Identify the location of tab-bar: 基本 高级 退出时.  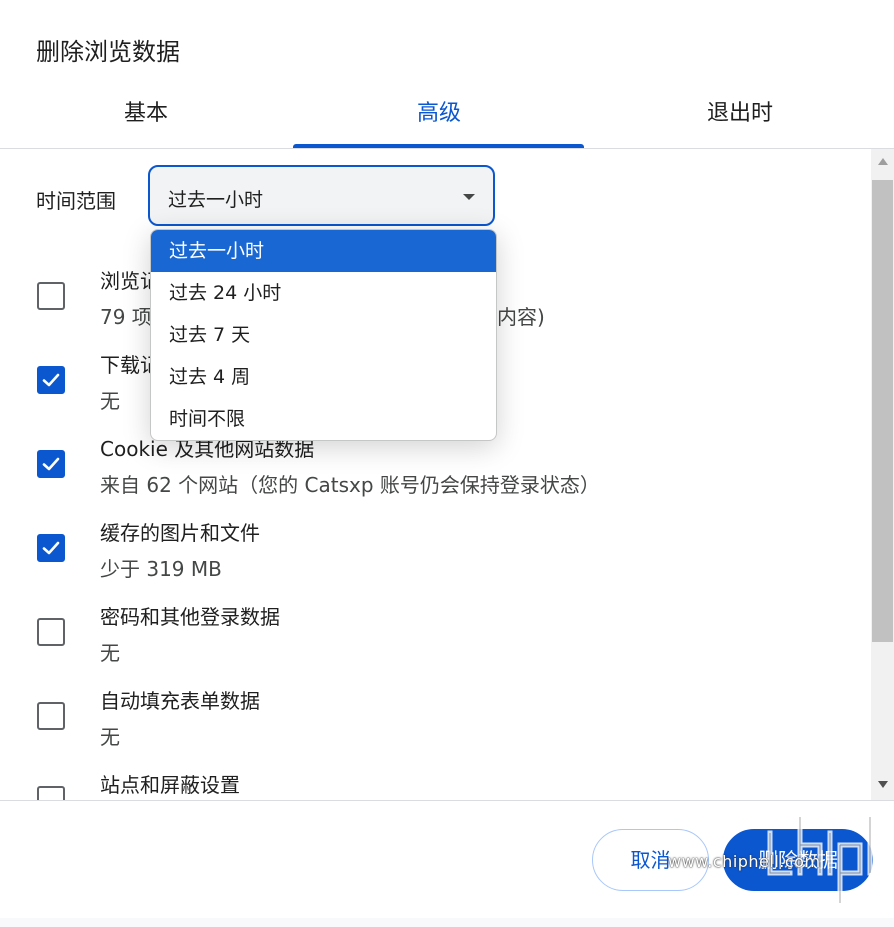
(447, 121).